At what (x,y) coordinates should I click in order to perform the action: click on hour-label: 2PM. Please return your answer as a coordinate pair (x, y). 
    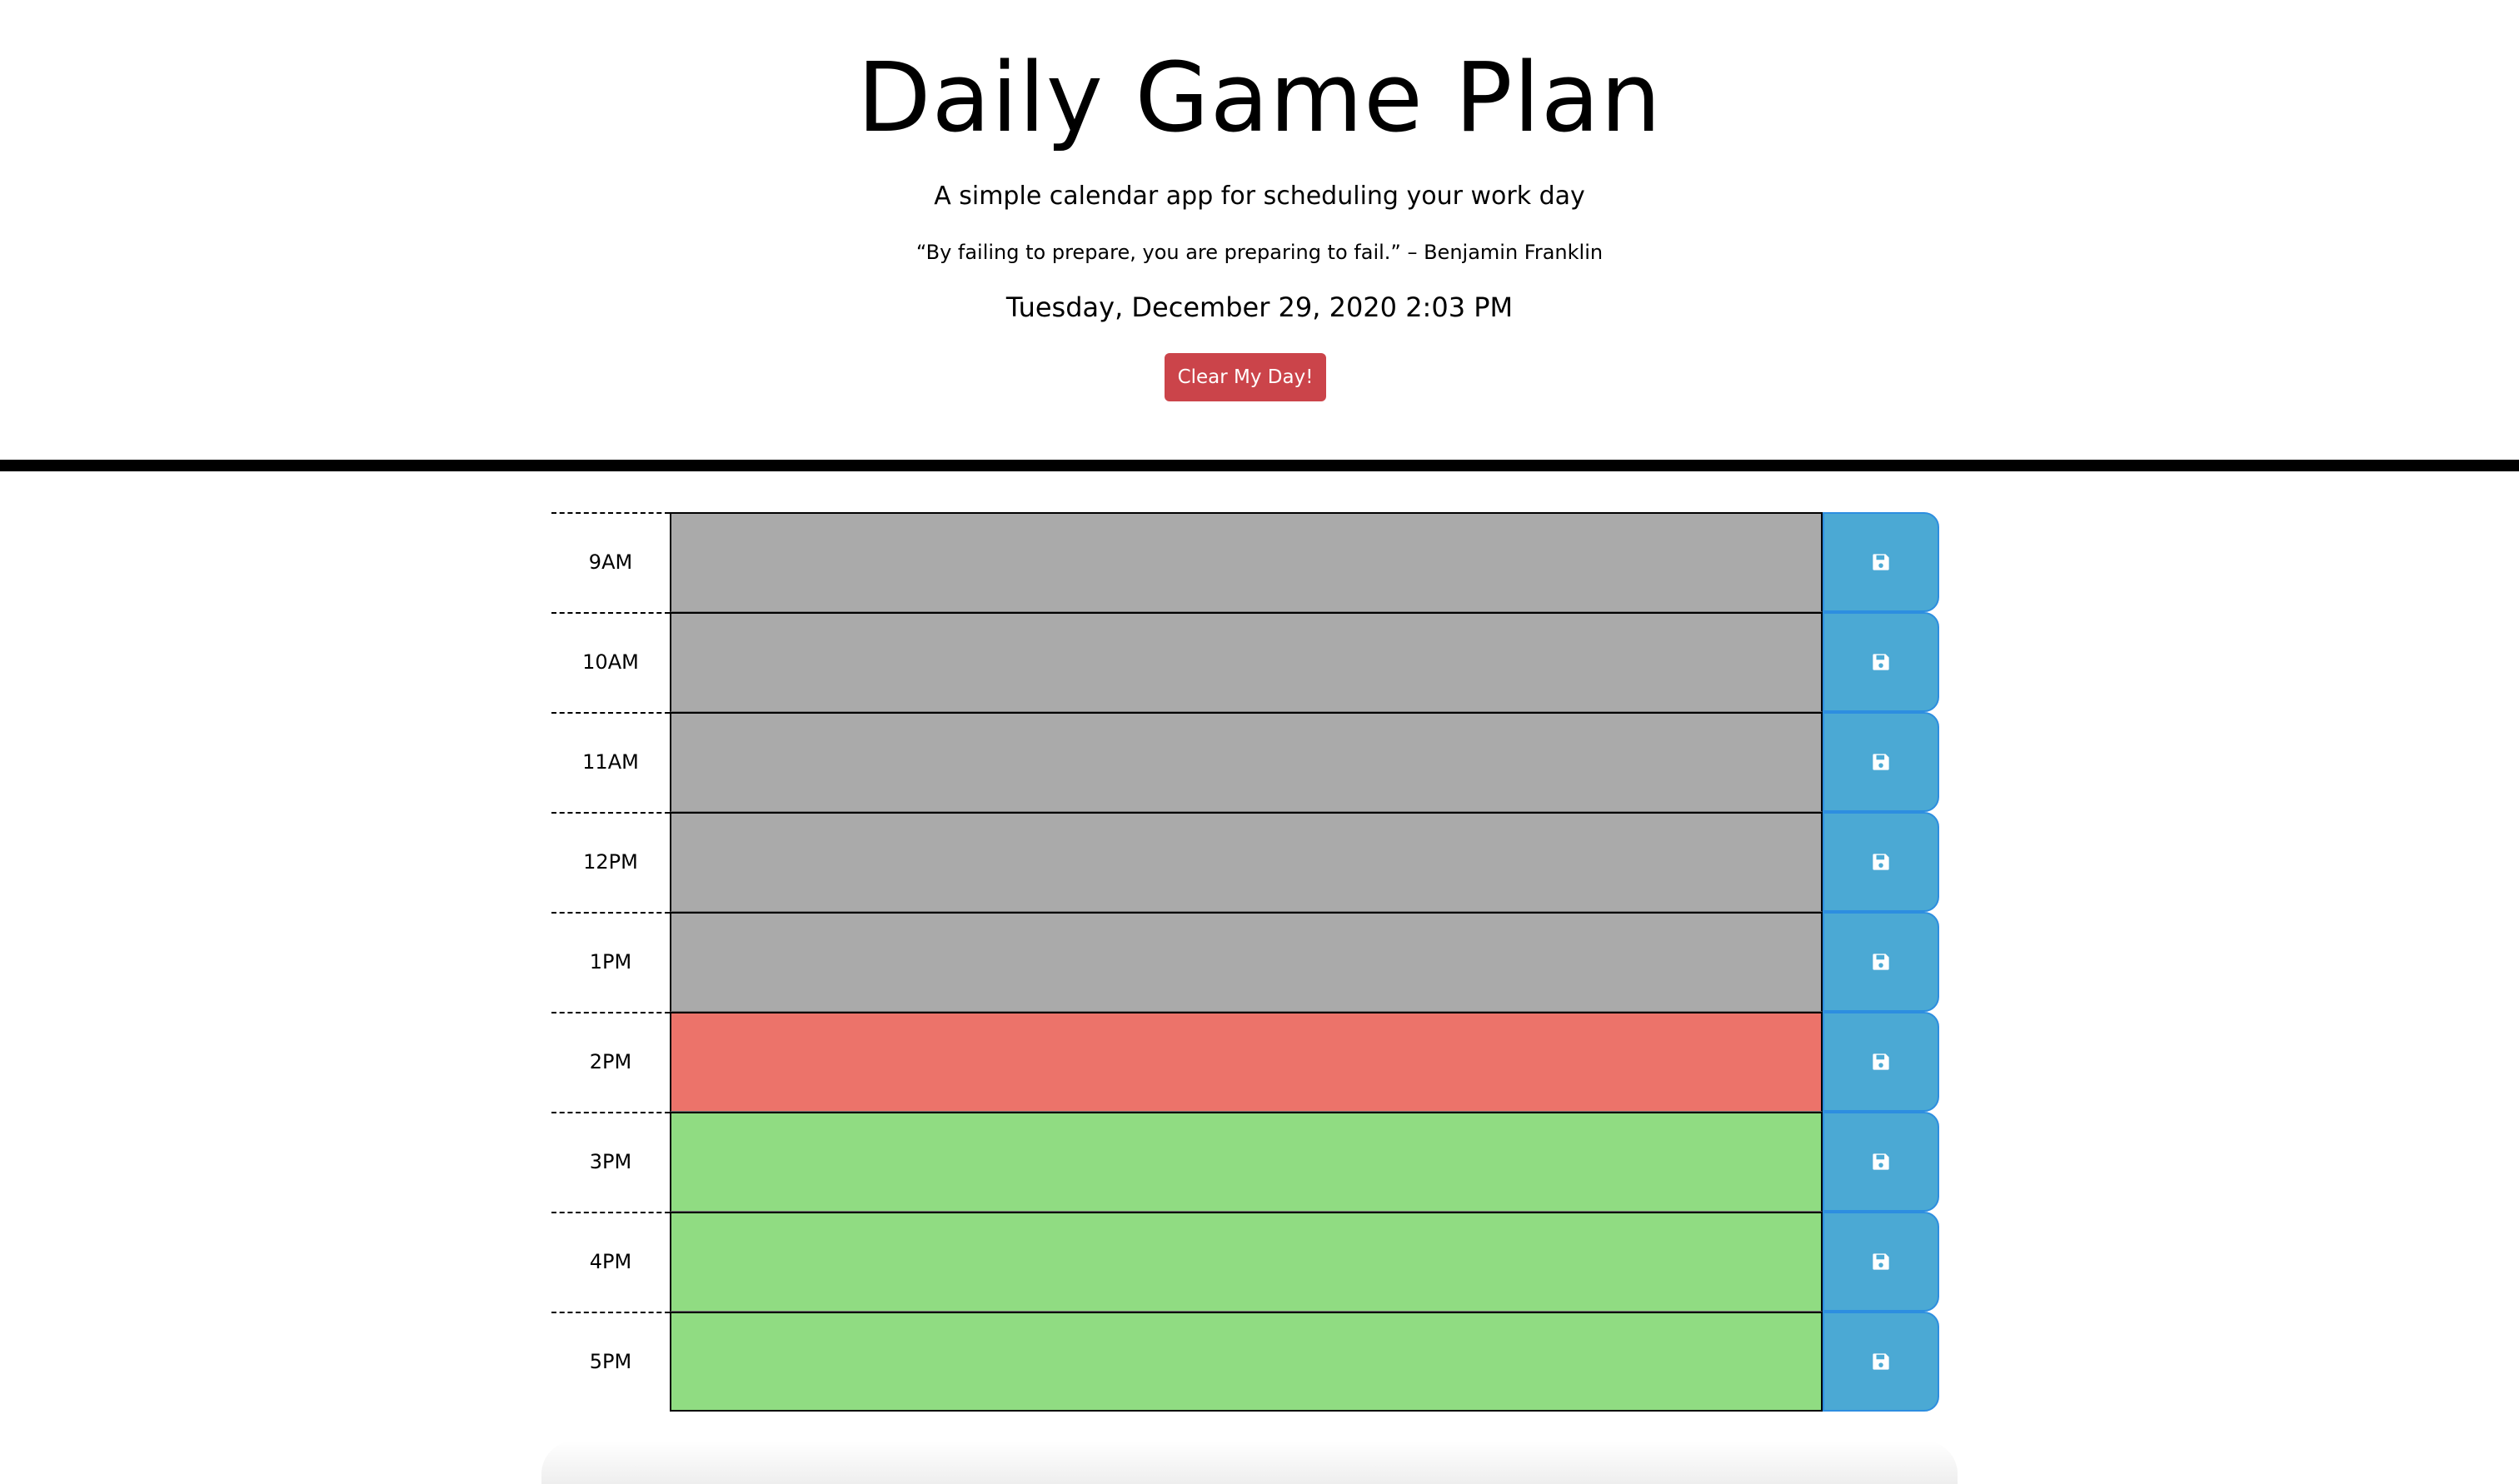
    Looking at the image, I should click on (610, 1062).